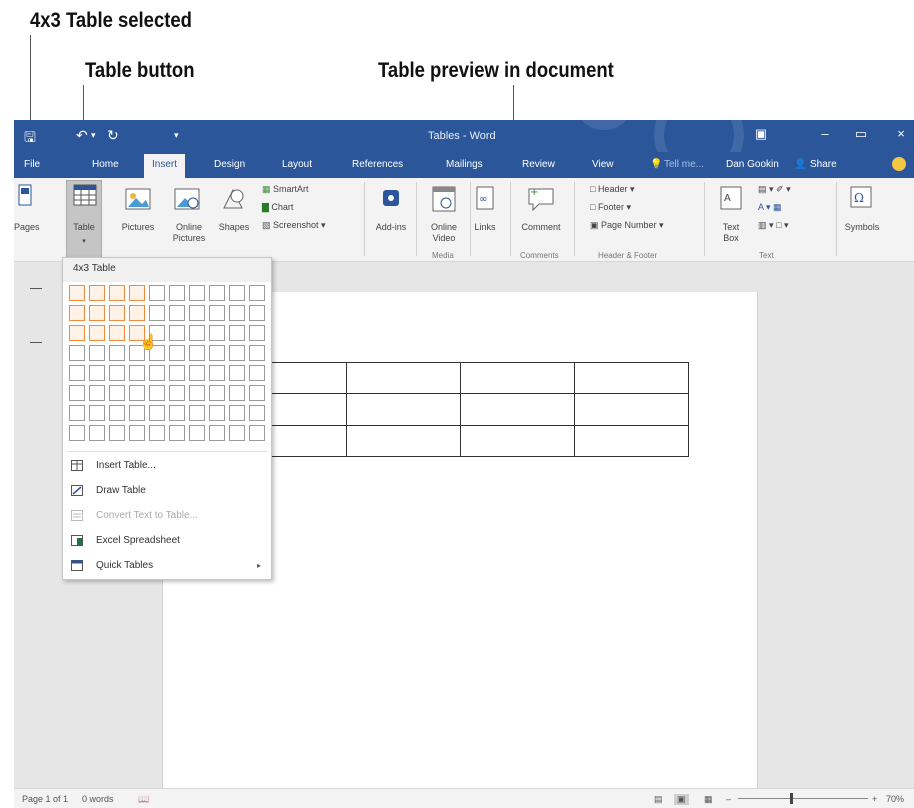  I want to click on undo-dropdown-icon: ▾, so click(93, 135).